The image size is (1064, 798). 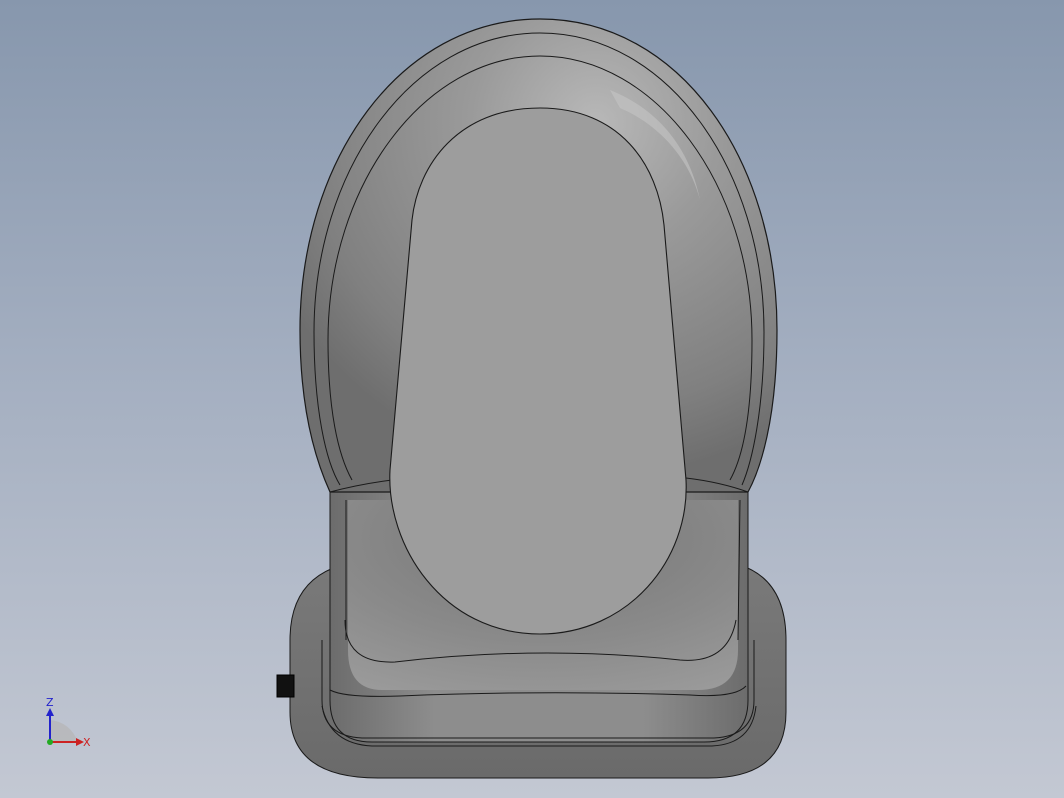 I want to click on z-arrow-icon, so click(x=50, y=712).